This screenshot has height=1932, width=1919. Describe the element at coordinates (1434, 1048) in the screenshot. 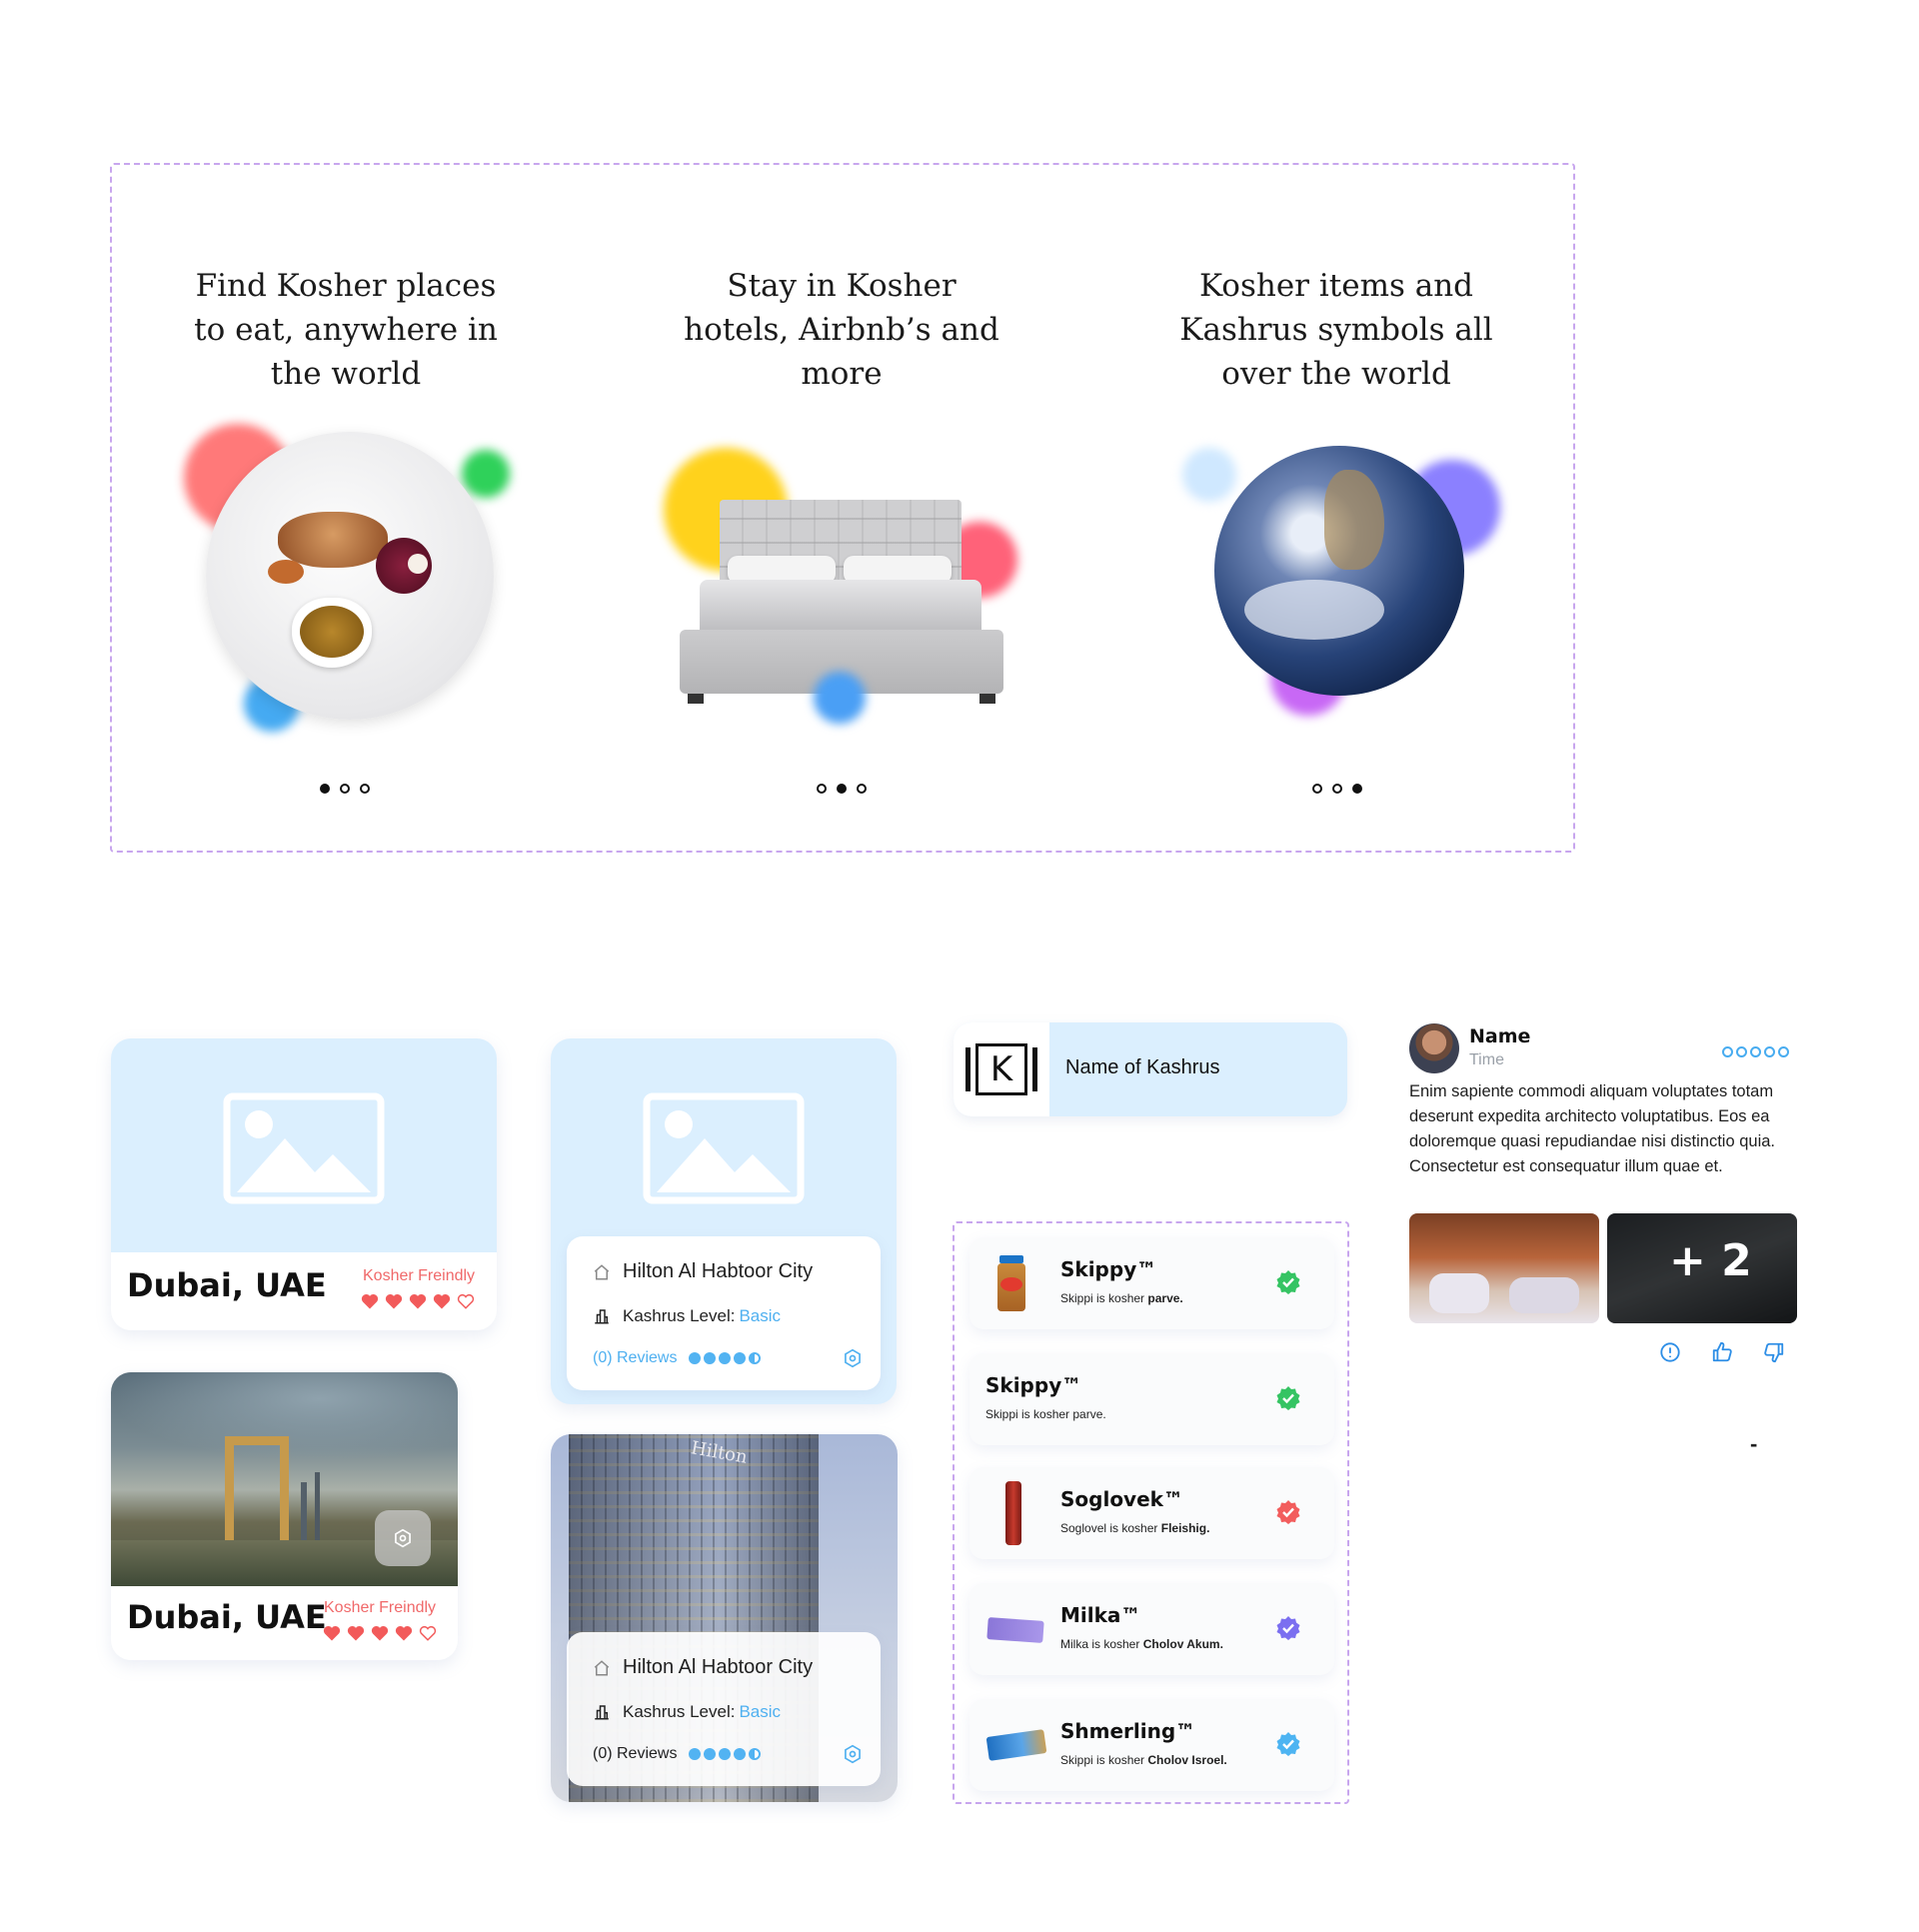

I see `avatar` at that location.